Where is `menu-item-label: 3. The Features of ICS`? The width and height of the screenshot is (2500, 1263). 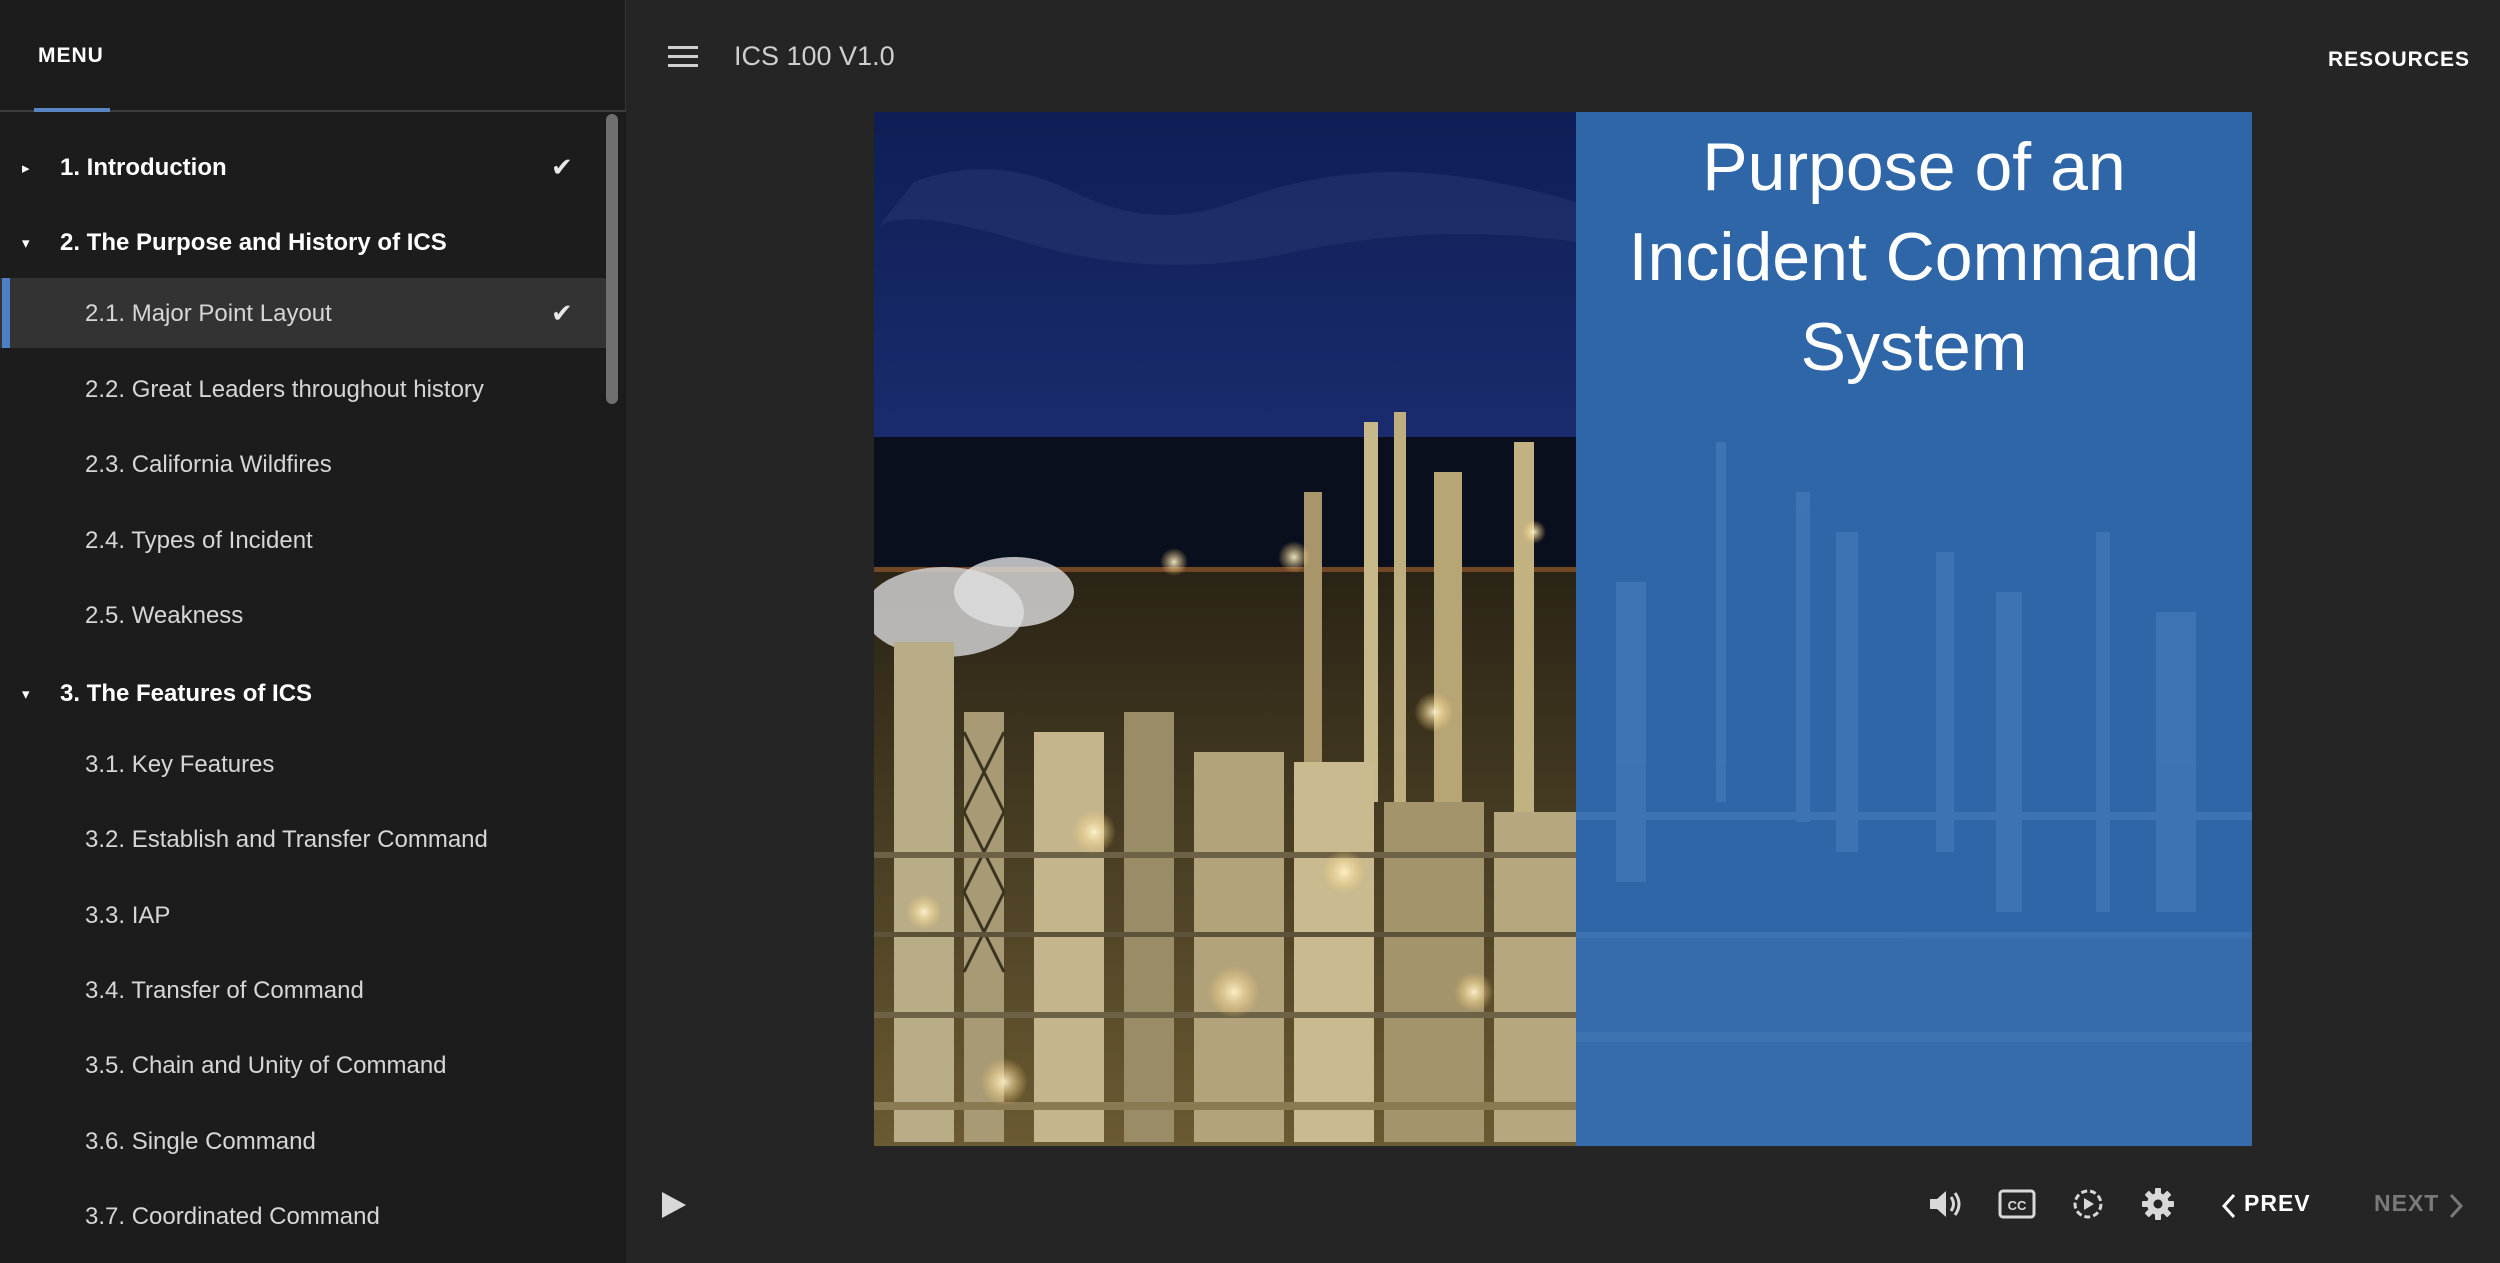 menu-item-label: 3. The Features of ICS is located at coordinates (186, 693).